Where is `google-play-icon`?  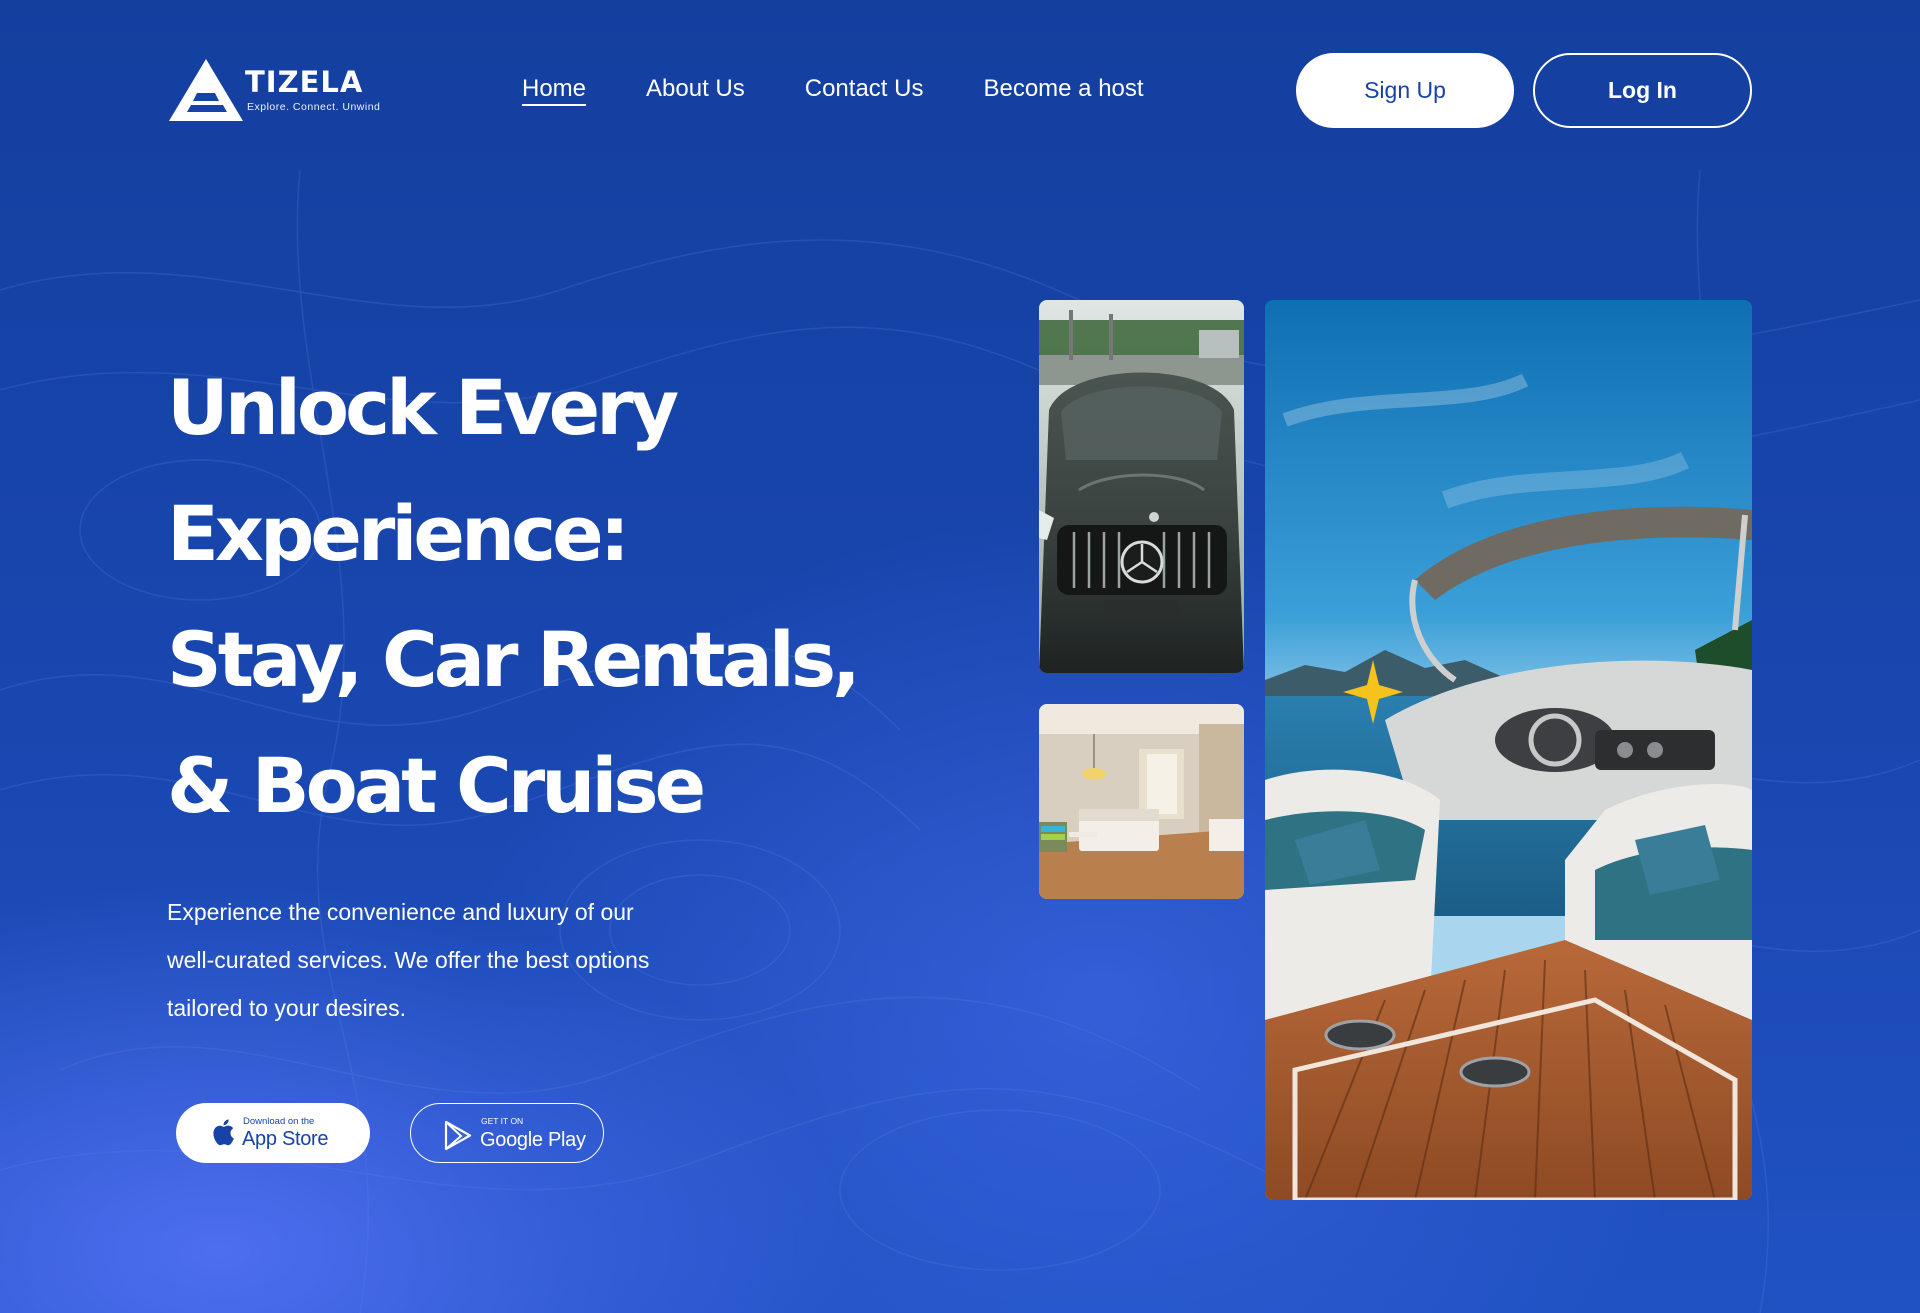
google-play-icon is located at coordinates (458, 1135).